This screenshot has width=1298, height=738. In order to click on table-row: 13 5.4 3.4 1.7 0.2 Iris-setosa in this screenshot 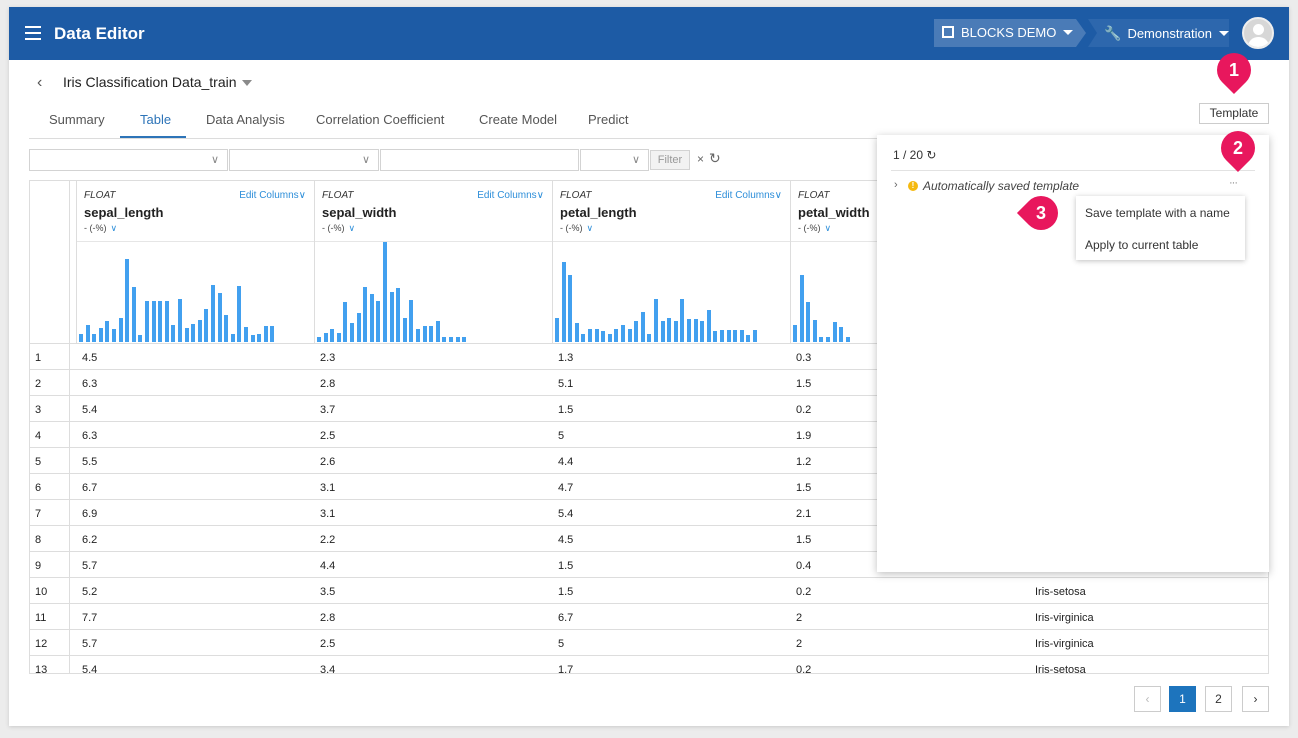, I will do `click(649, 664)`.